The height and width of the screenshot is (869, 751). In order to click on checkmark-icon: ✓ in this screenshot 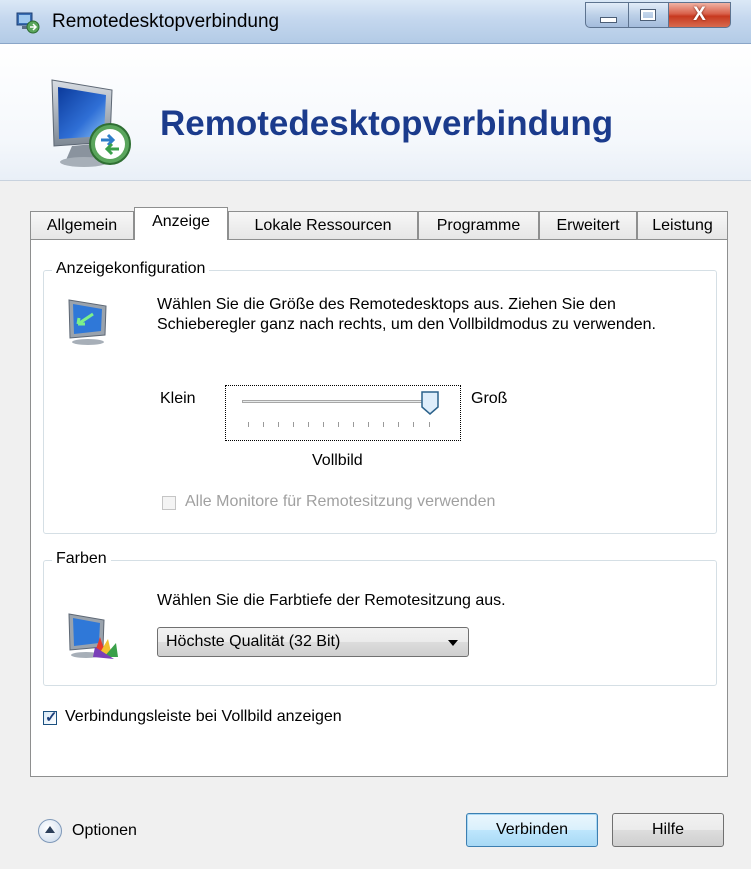, I will do `click(51, 717)`.